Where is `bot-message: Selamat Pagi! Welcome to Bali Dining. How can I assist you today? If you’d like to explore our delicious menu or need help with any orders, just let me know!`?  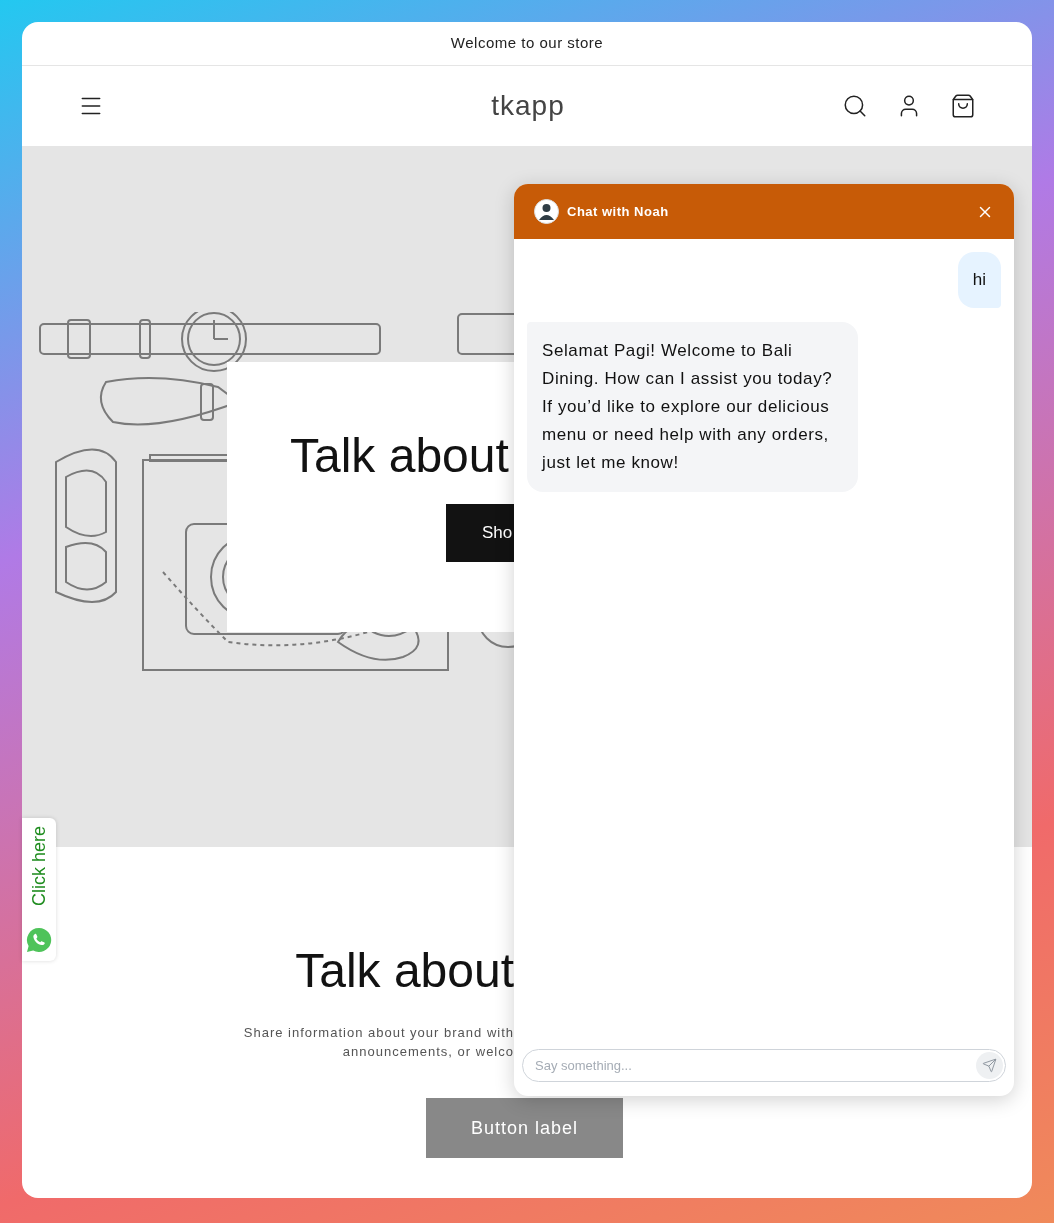 bot-message: Selamat Pagi! Welcome to Bali Dining. How can I assist you today? If you’d like to explore our delicious menu or need help with any orders, just let me know! is located at coordinates (692, 407).